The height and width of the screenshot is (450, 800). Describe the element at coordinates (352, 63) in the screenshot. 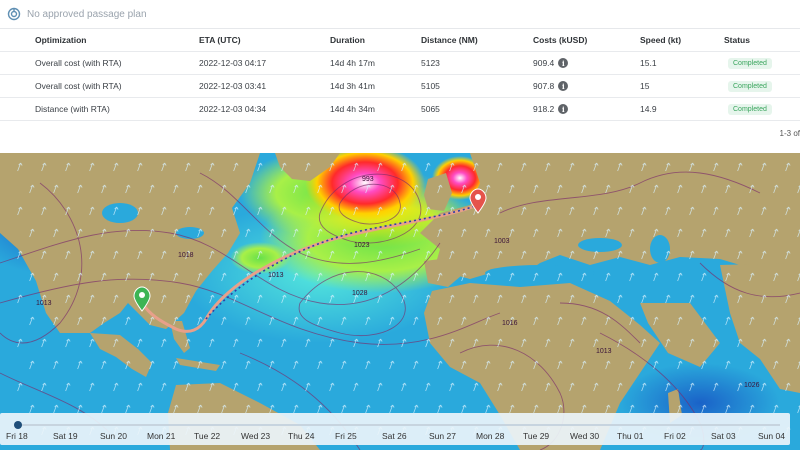

I see `duration-cell: 14d 4h 17m` at that location.